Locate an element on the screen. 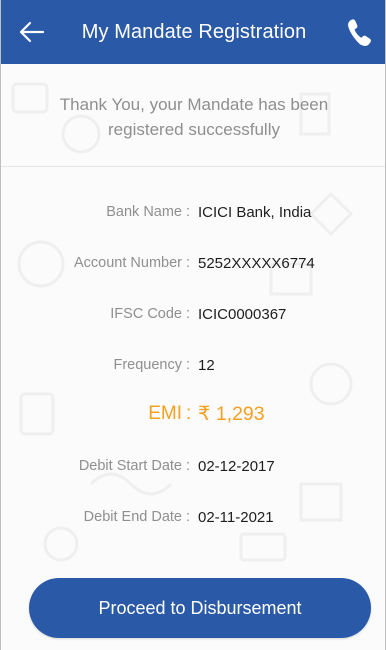 The height and width of the screenshot is (650, 386). emi-row: EMI : ₹ 1,293 is located at coordinates (193, 414).